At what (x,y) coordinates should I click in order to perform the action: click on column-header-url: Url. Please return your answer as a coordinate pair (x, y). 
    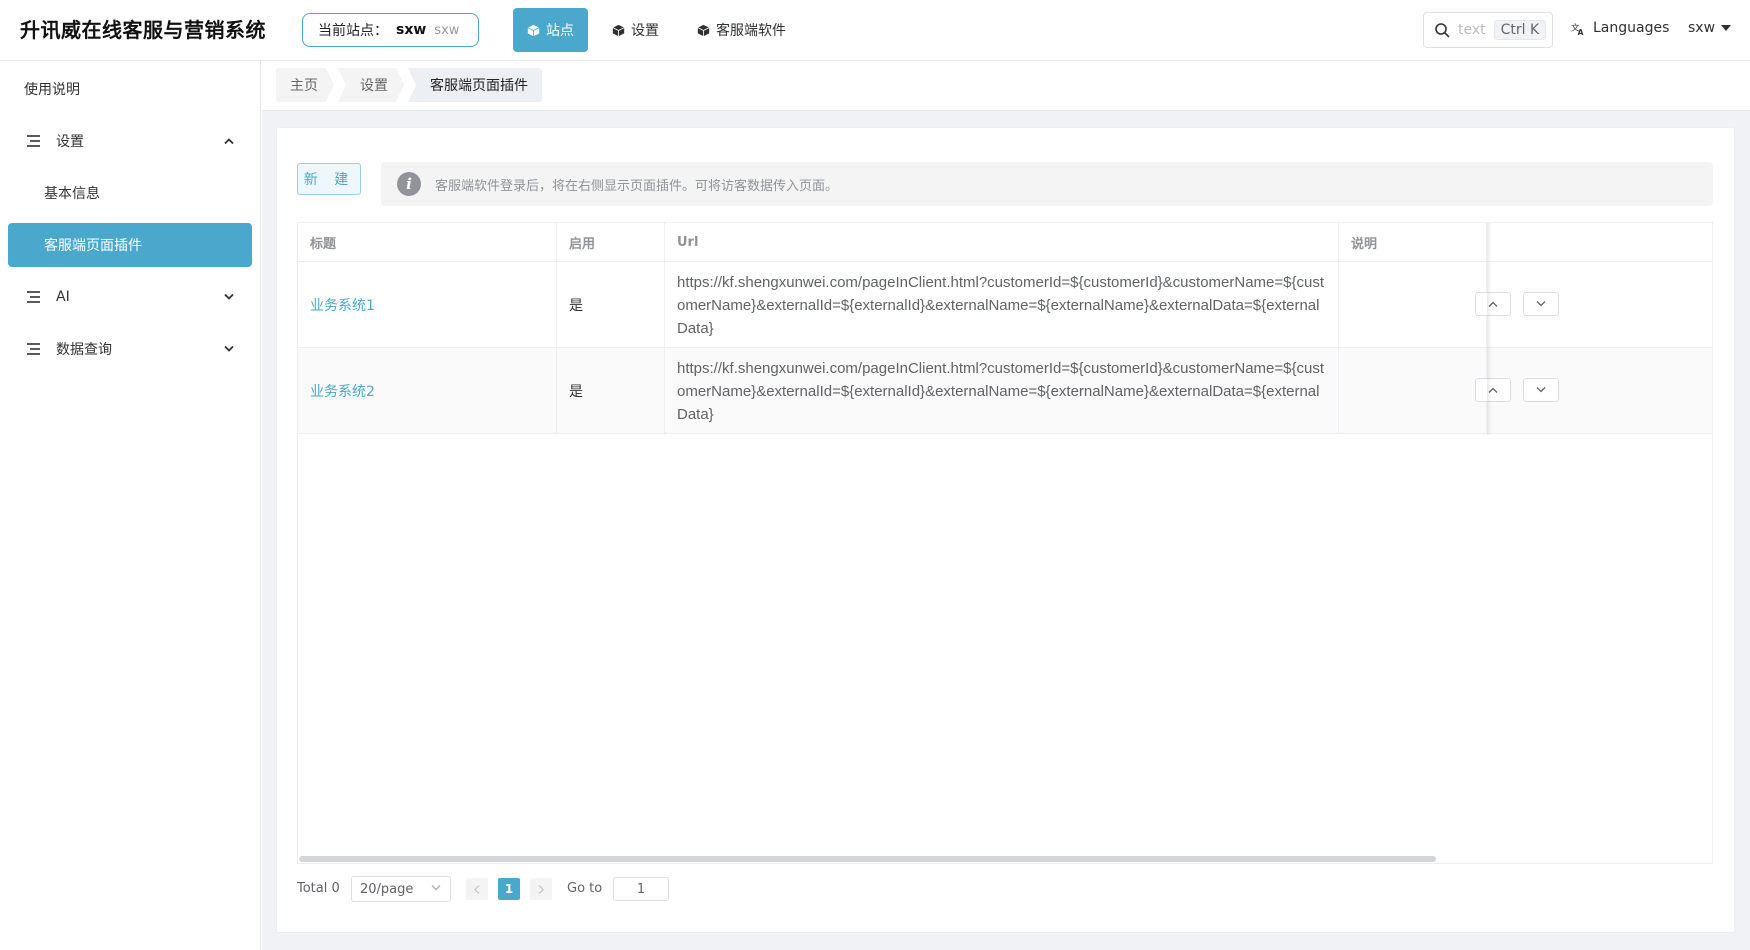
    Looking at the image, I should click on (1002, 242).